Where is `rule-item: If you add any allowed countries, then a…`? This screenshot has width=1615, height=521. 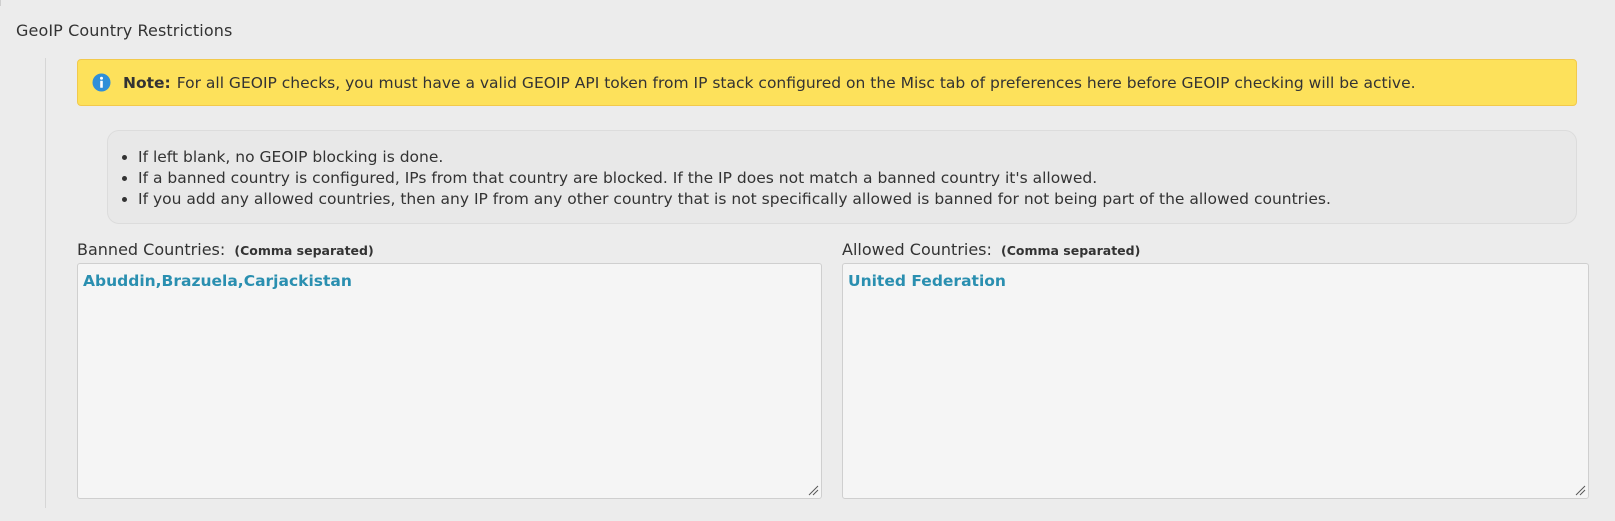 rule-item: If you add any allowed countries, then a… is located at coordinates (857, 199).